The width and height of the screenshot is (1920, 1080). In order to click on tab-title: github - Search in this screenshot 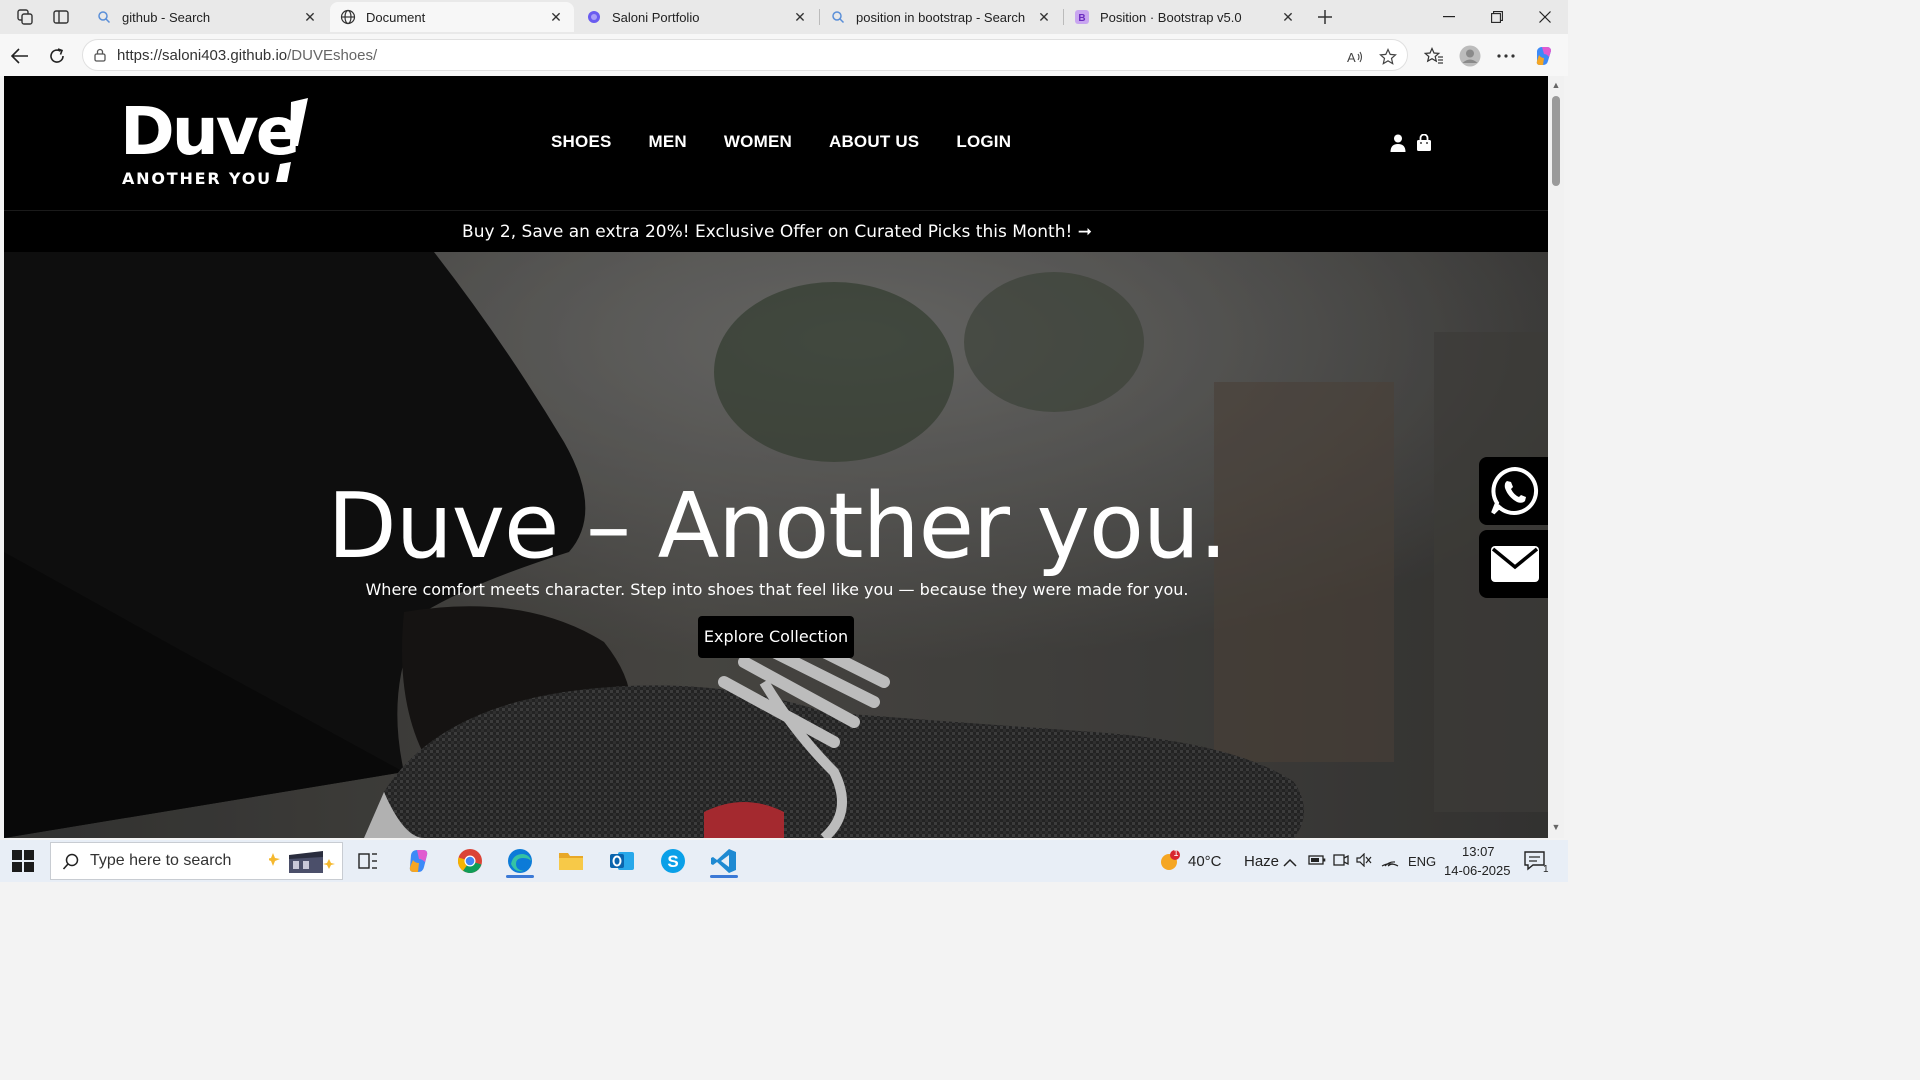, I will do `click(166, 17)`.